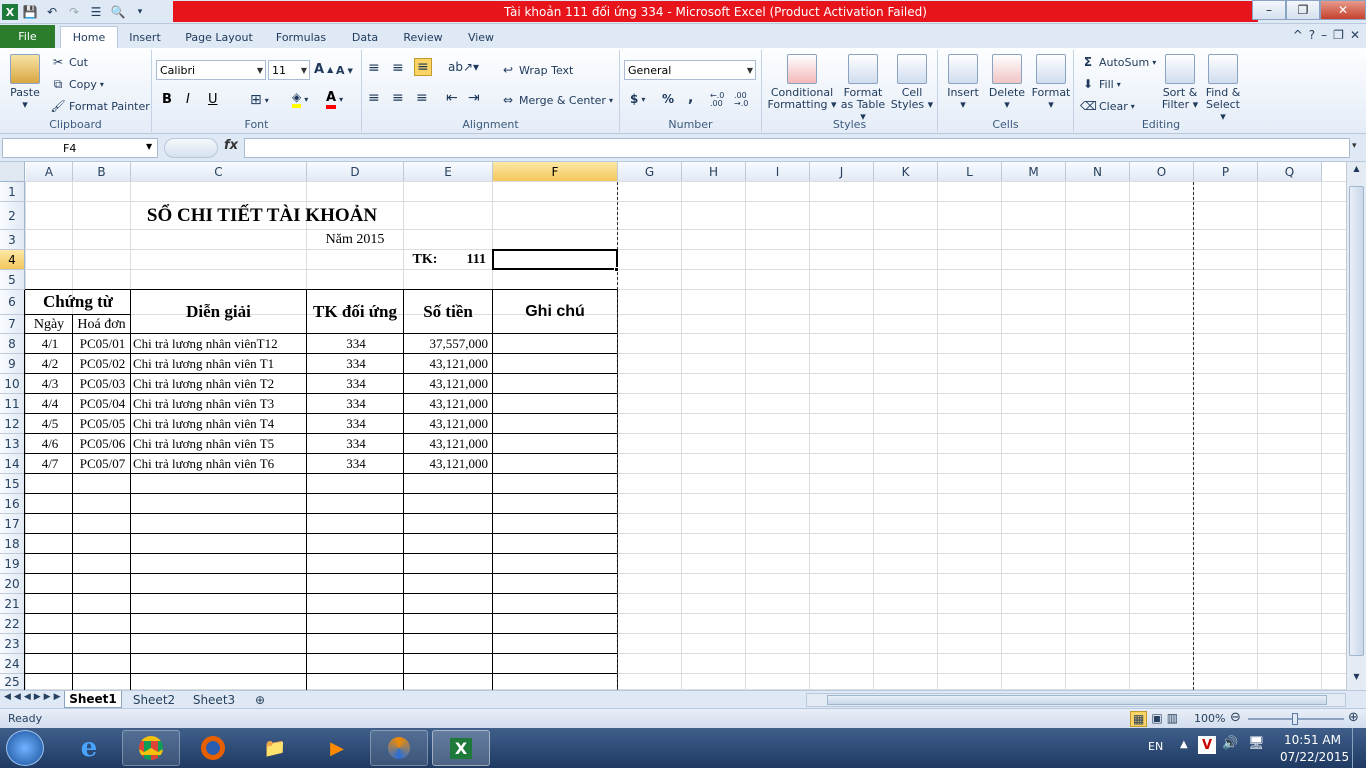  I want to click on column-header: L, so click(970, 172).